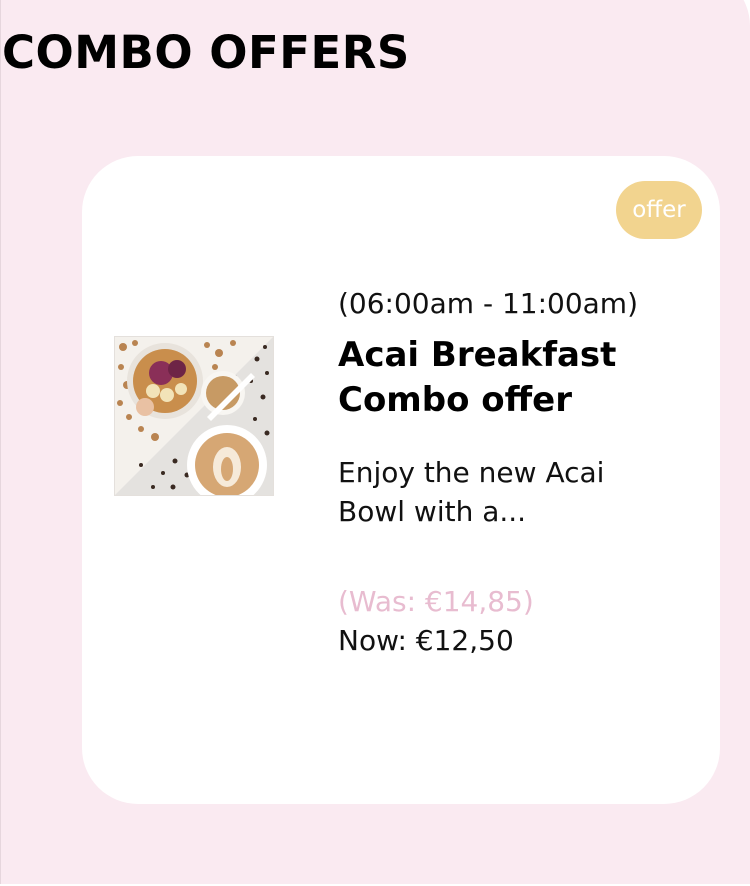  I want to click on offer-badge: offer, so click(659, 210).